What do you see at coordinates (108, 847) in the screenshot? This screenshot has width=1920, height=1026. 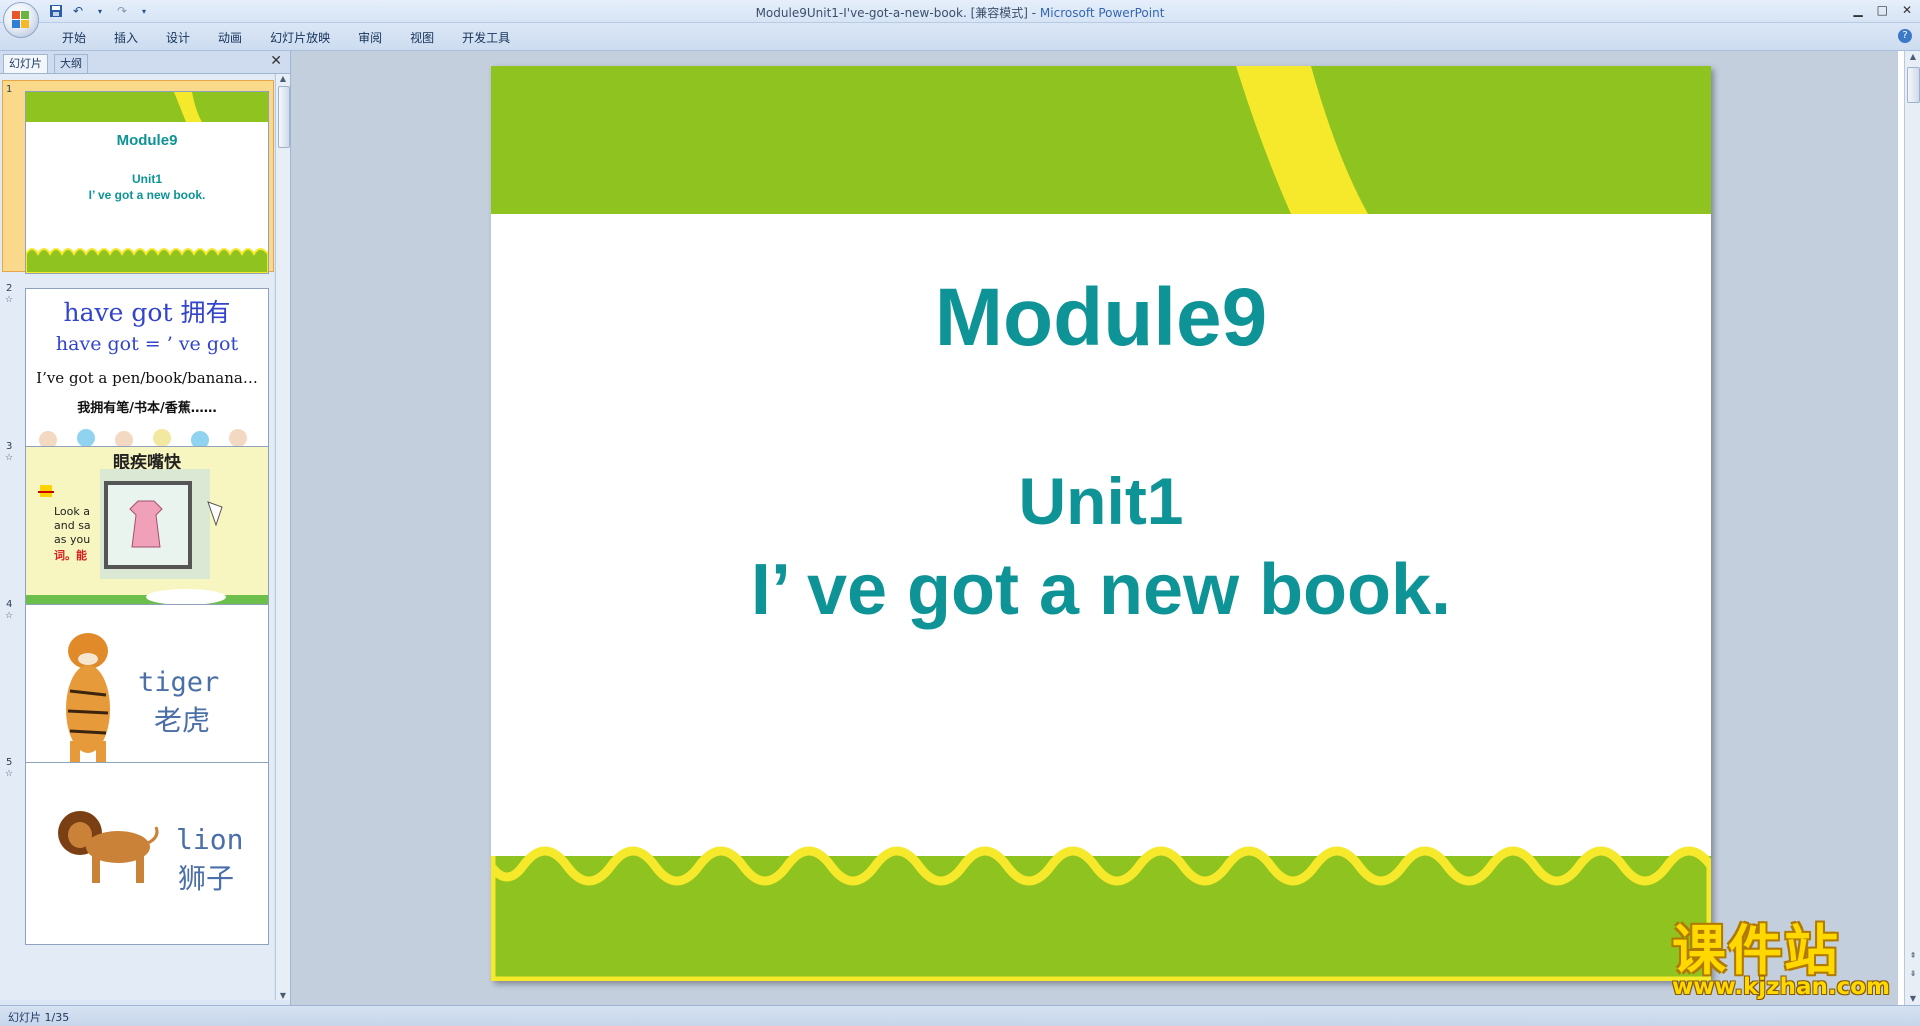 I see `lion-picture-icon` at bounding box center [108, 847].